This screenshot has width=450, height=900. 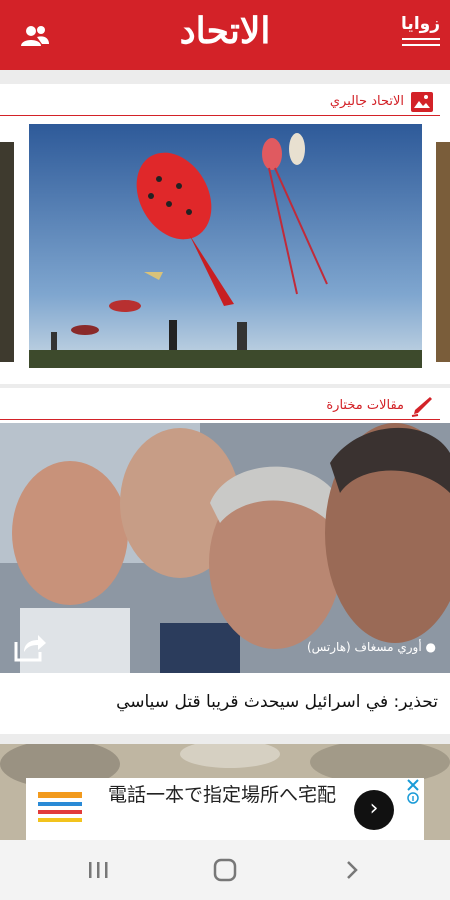 What do you see at coordinates (222, 795) in the screenshot?
I see `ad-text: 電話一本で指定場所へ宅配` at bounding box center [222, 795].